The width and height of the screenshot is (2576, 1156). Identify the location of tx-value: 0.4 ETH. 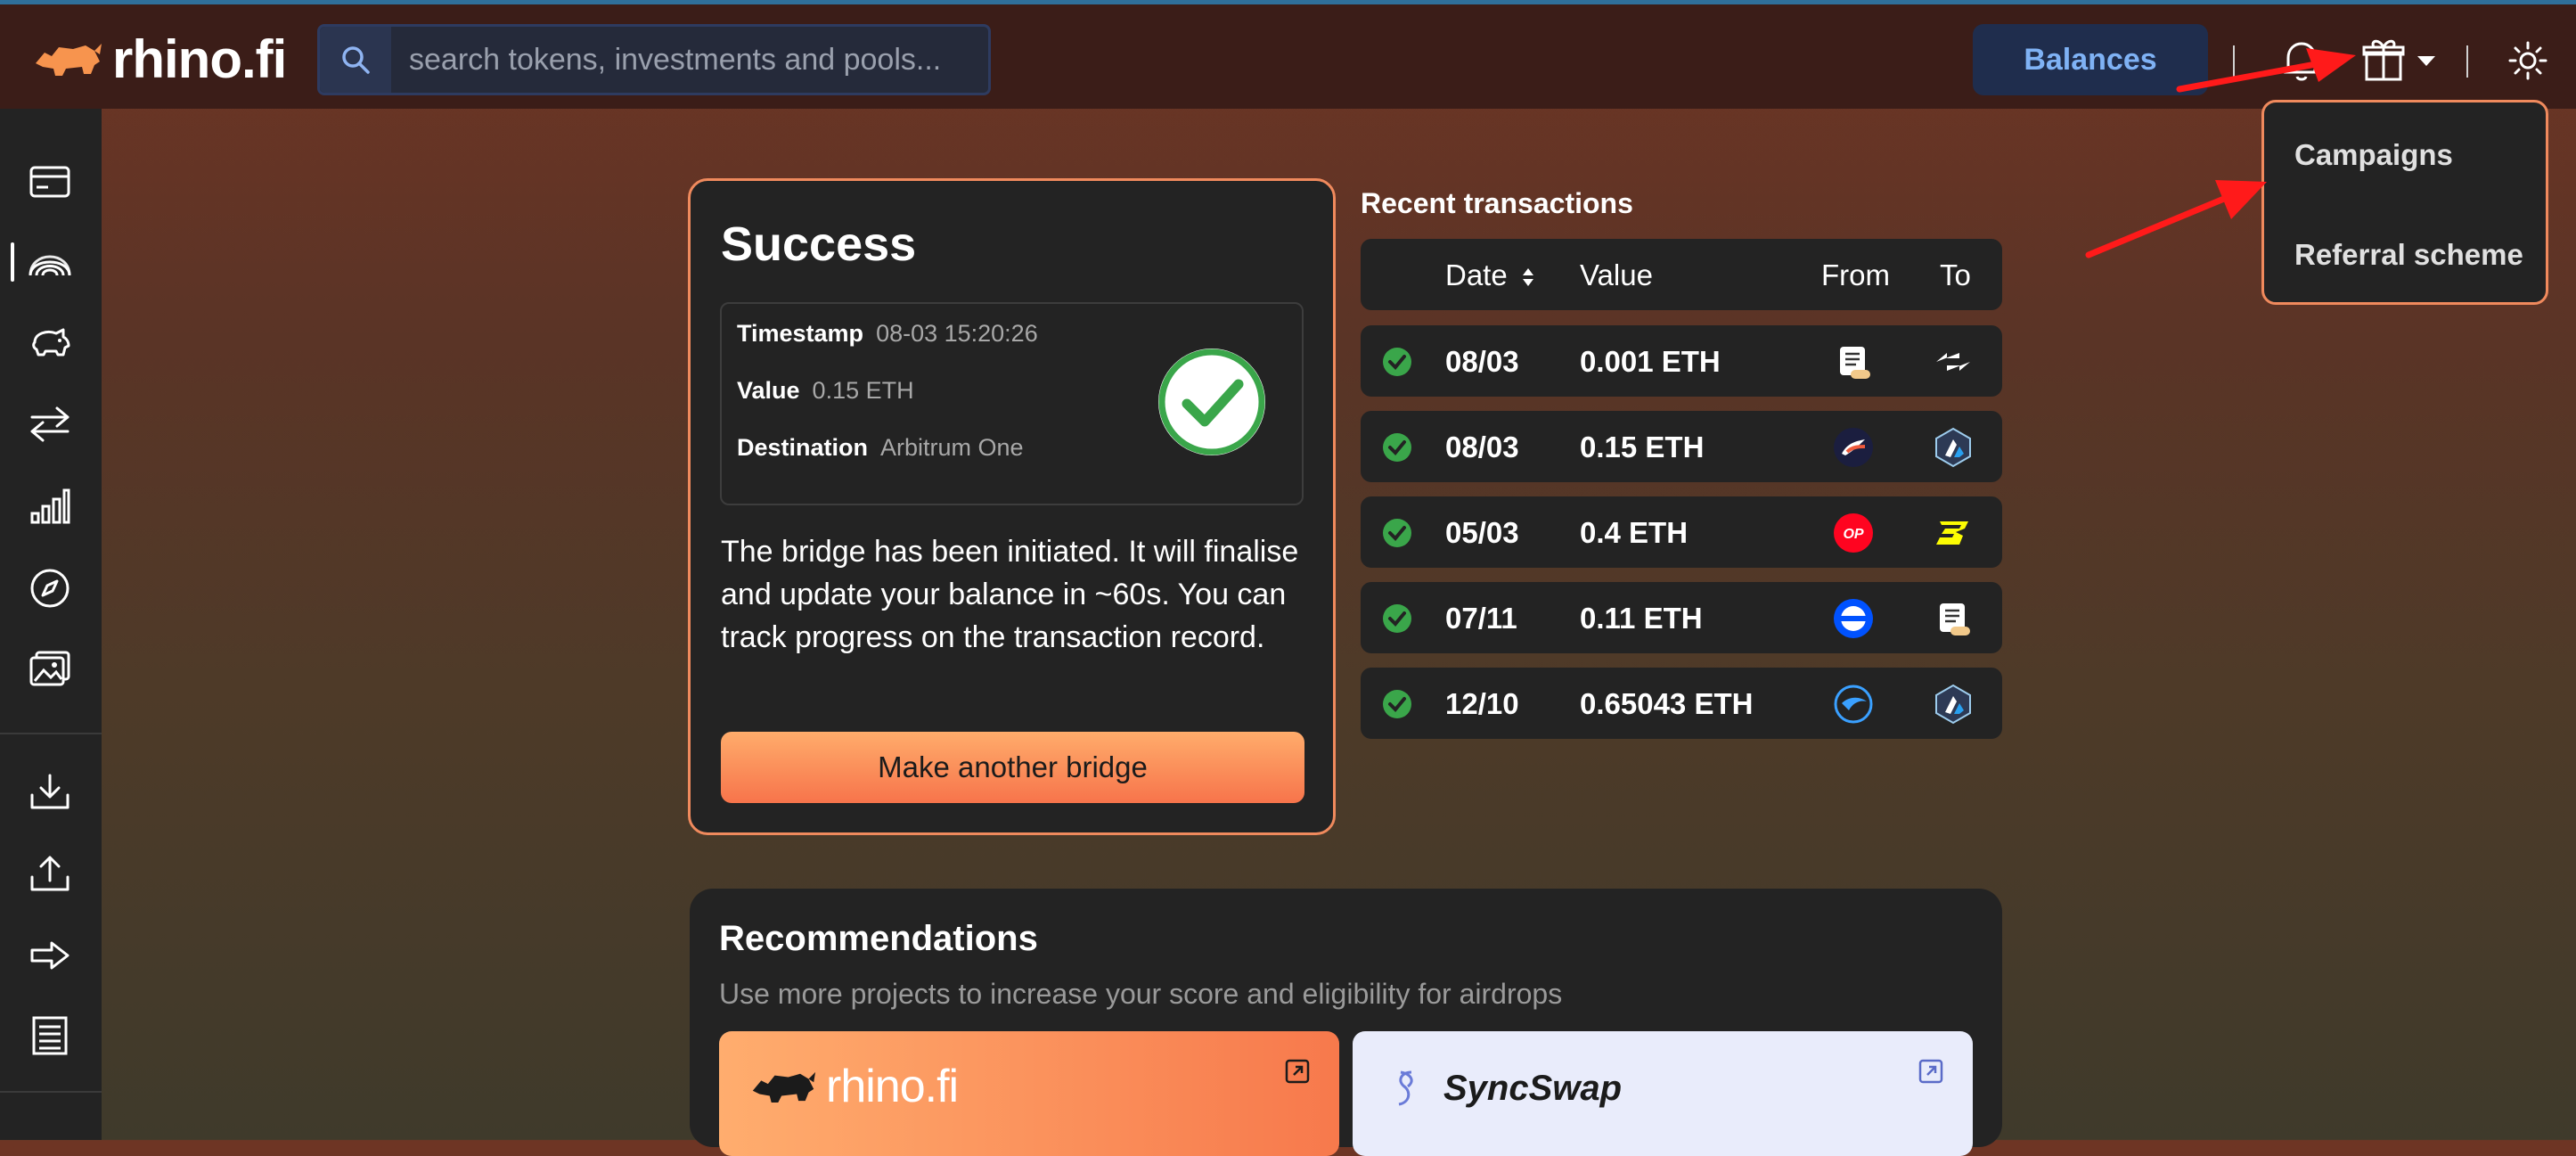
(1634, 532).